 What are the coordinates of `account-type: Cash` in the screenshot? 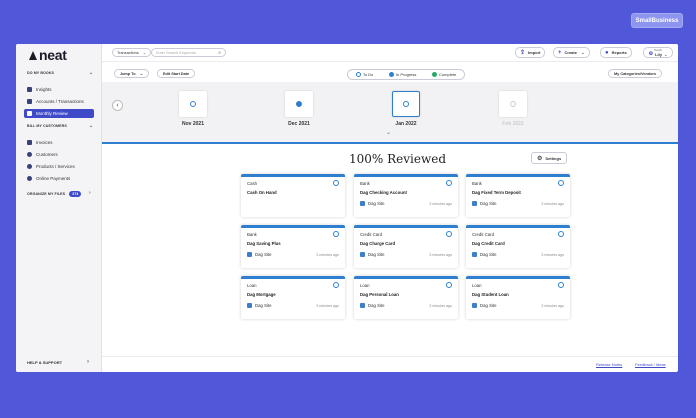 It's located at (252, 183).